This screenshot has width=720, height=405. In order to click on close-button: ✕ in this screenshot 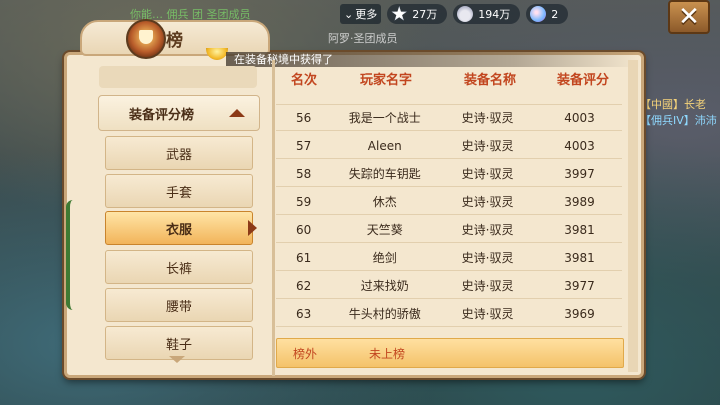, I will do `click(689, 17)`.